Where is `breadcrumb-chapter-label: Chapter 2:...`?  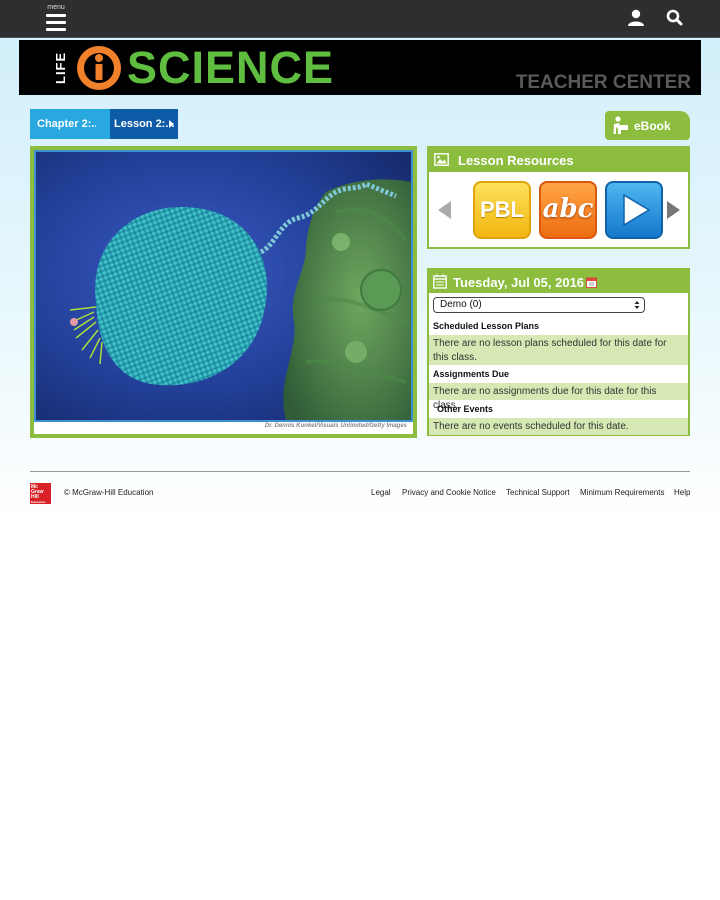 breadcrumb-chapter-label: Chapter 2:... is located at coordinates (69, 124).